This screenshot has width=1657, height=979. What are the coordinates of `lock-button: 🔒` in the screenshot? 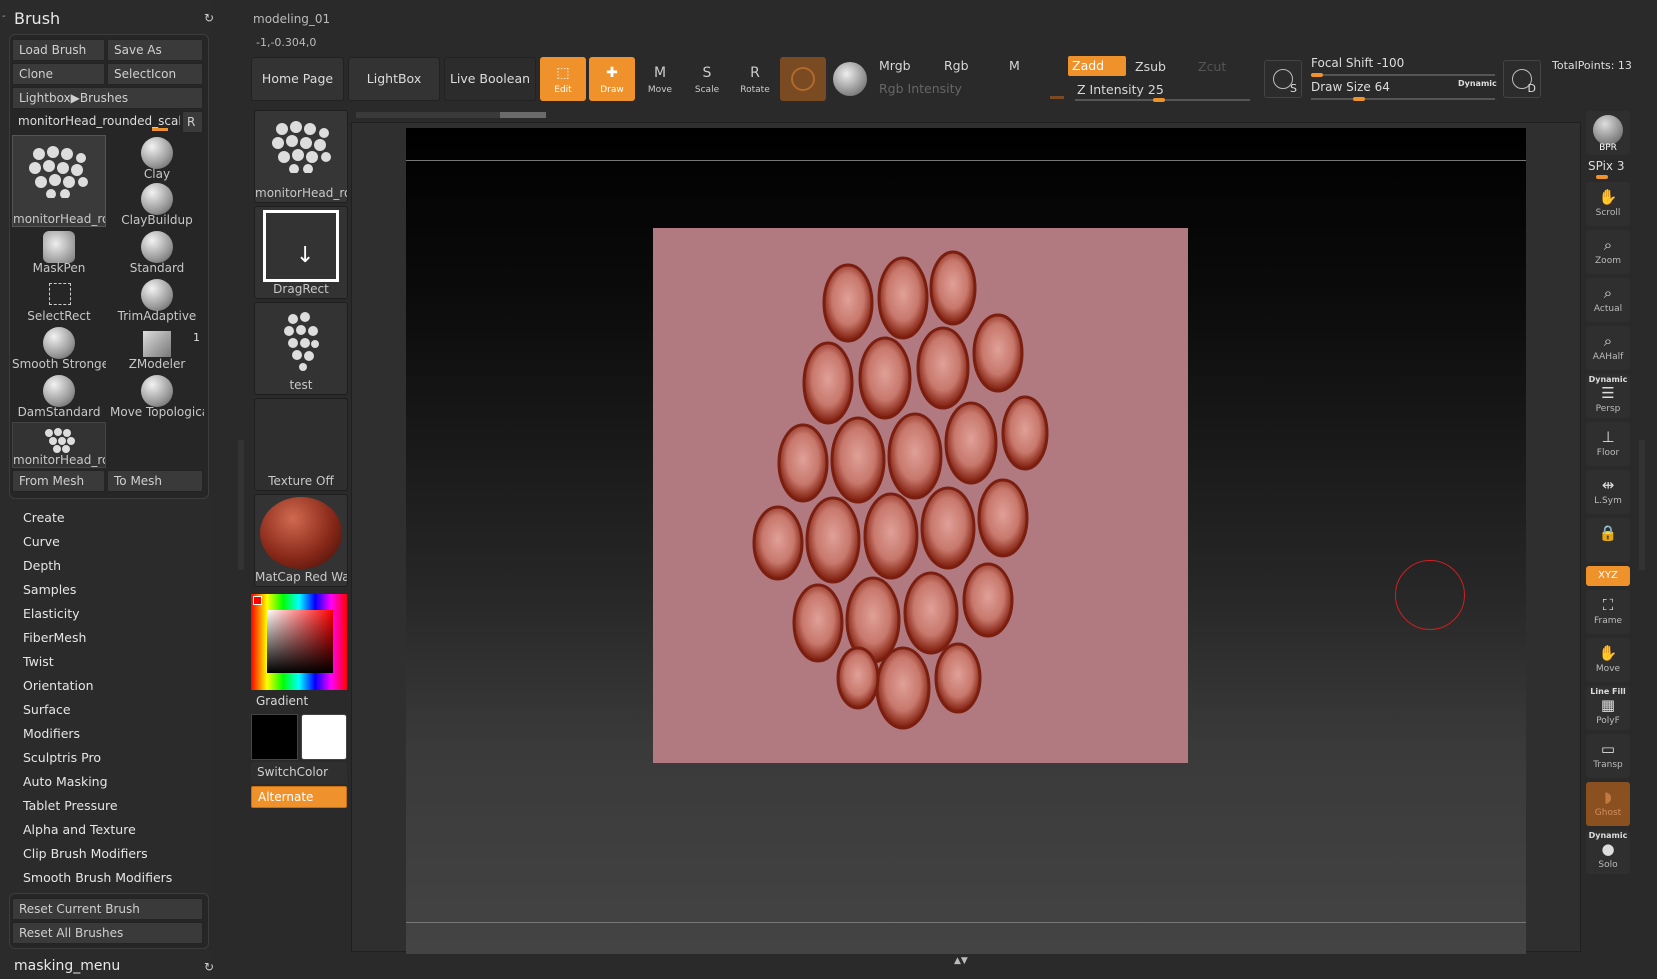 It's located at (1608, 540).